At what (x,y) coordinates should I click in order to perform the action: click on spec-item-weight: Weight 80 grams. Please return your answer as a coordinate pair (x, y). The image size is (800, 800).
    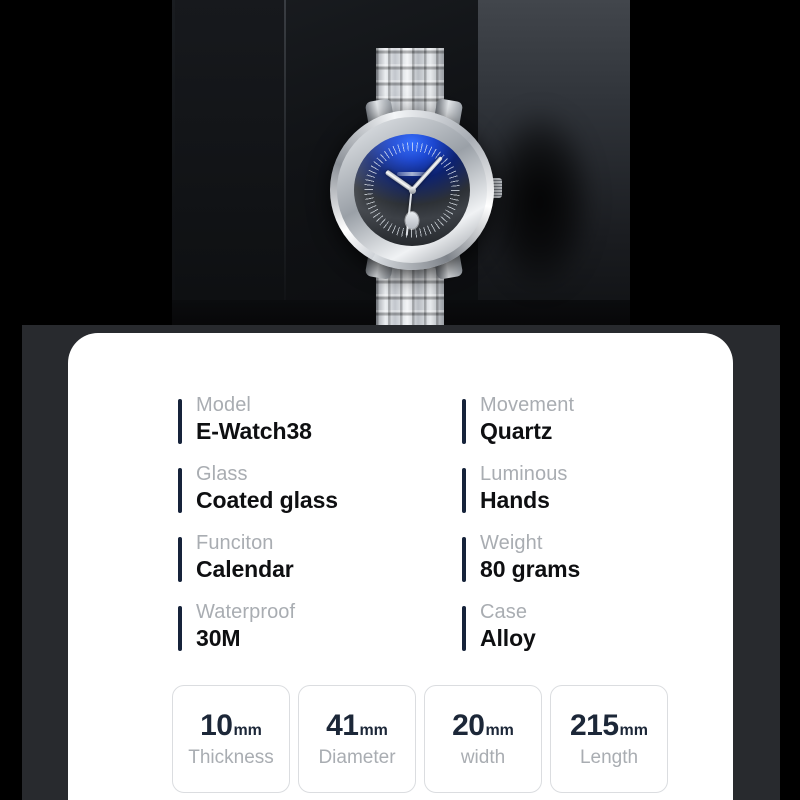
    Looking at the image, I should click on (580, 557).